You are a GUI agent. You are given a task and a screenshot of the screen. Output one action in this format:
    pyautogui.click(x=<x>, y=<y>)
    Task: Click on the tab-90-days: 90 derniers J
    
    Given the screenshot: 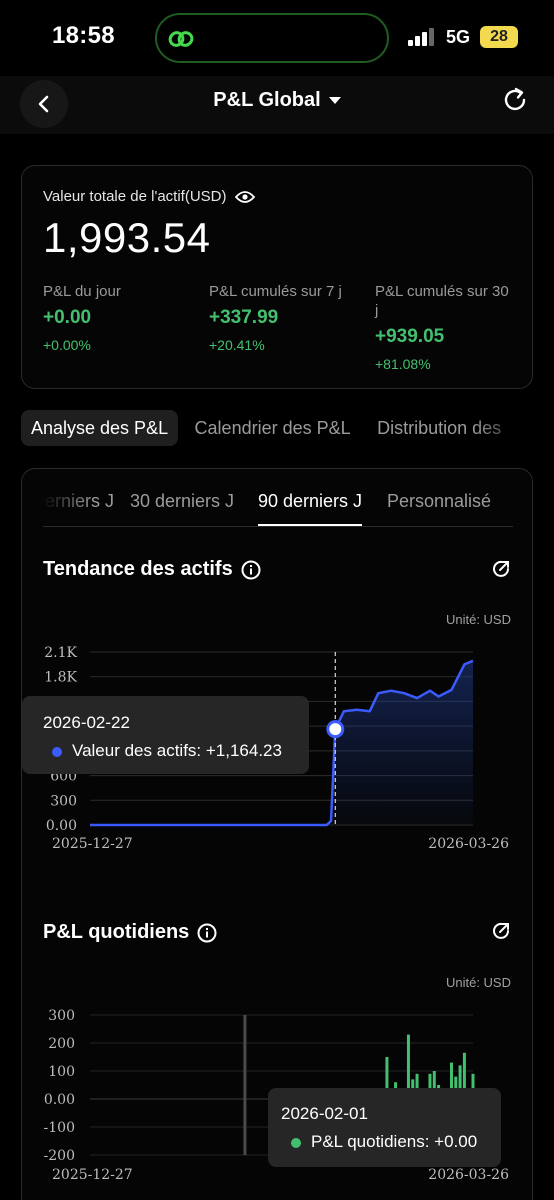 What is the action you would take?
    pyautogui.click(x=310, y=507)
    